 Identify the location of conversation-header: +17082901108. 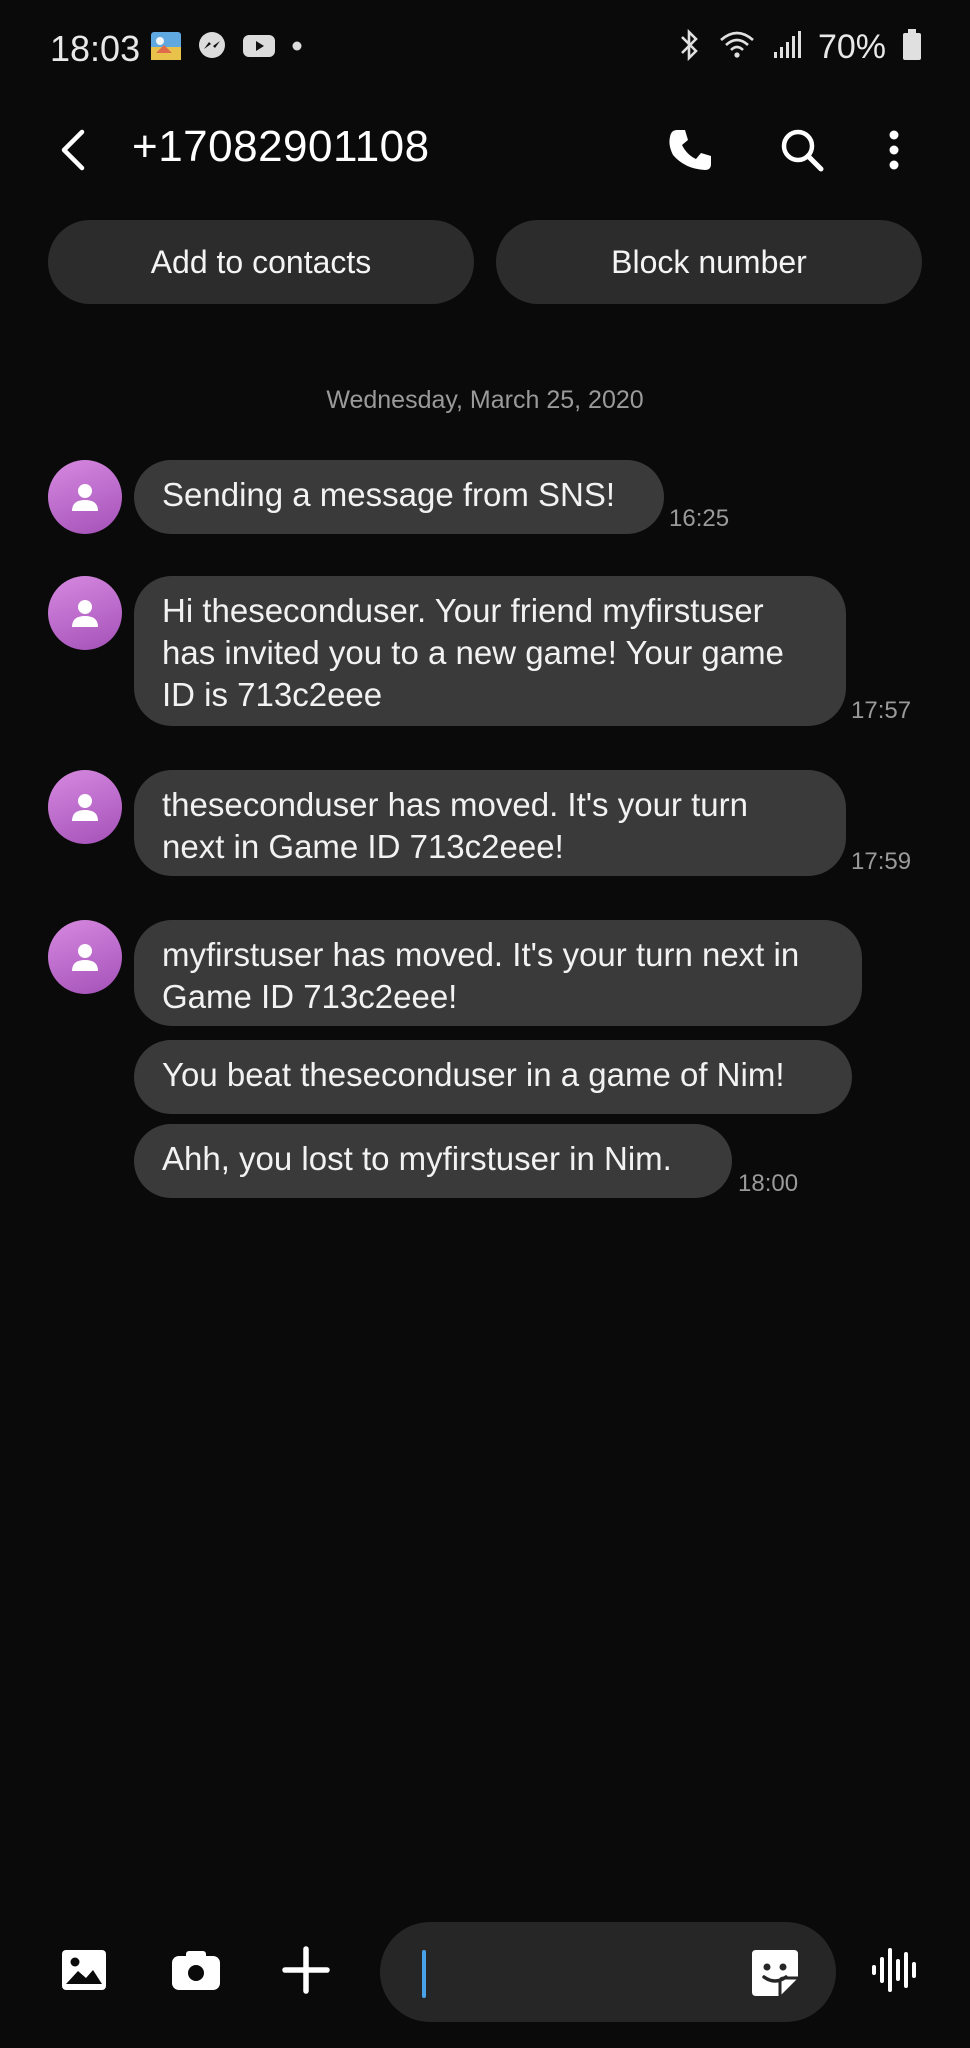
(485, 150).